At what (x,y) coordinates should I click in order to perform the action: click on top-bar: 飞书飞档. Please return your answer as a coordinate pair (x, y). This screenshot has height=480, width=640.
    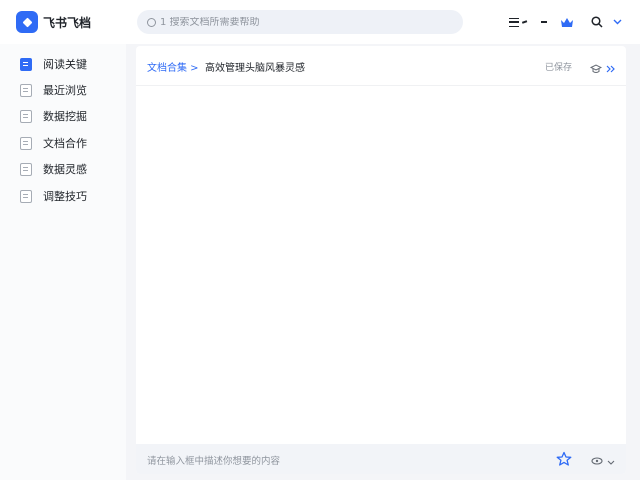
    Looking at the image, I should click on (320, 22).